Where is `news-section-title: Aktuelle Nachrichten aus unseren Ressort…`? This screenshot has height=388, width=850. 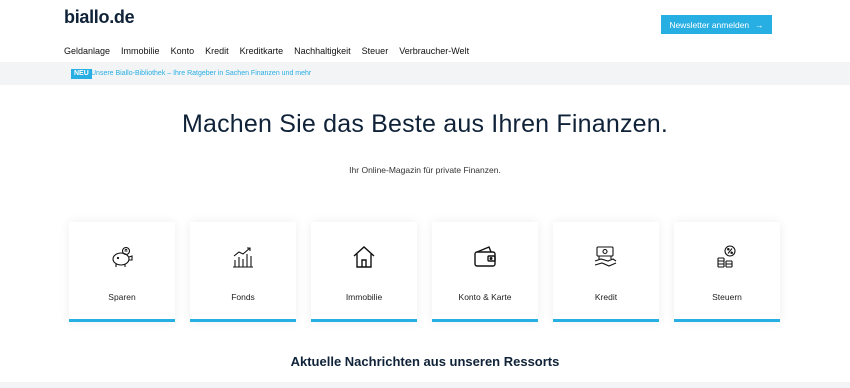
news-section-title: Aktuelle Nachrichten aus unseren Ressort… is located at coordinates (425, 361).